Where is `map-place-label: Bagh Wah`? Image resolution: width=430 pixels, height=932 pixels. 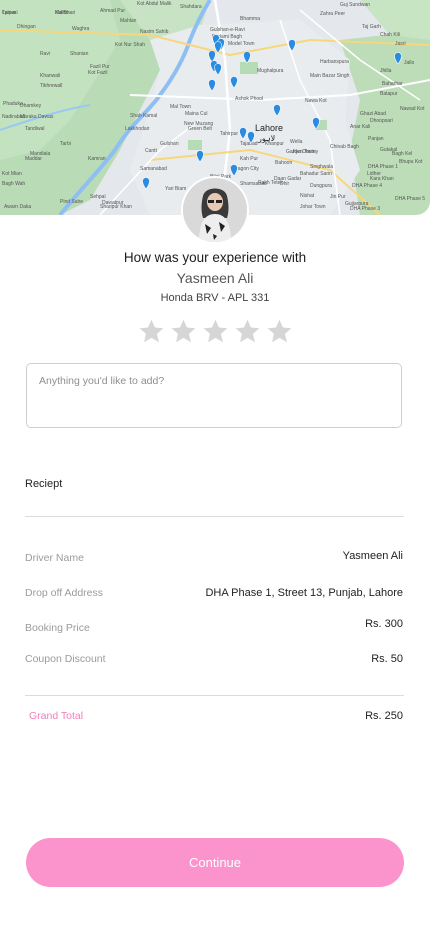
map-place-label: Bagh Wah is located at coordinates (13, 184).